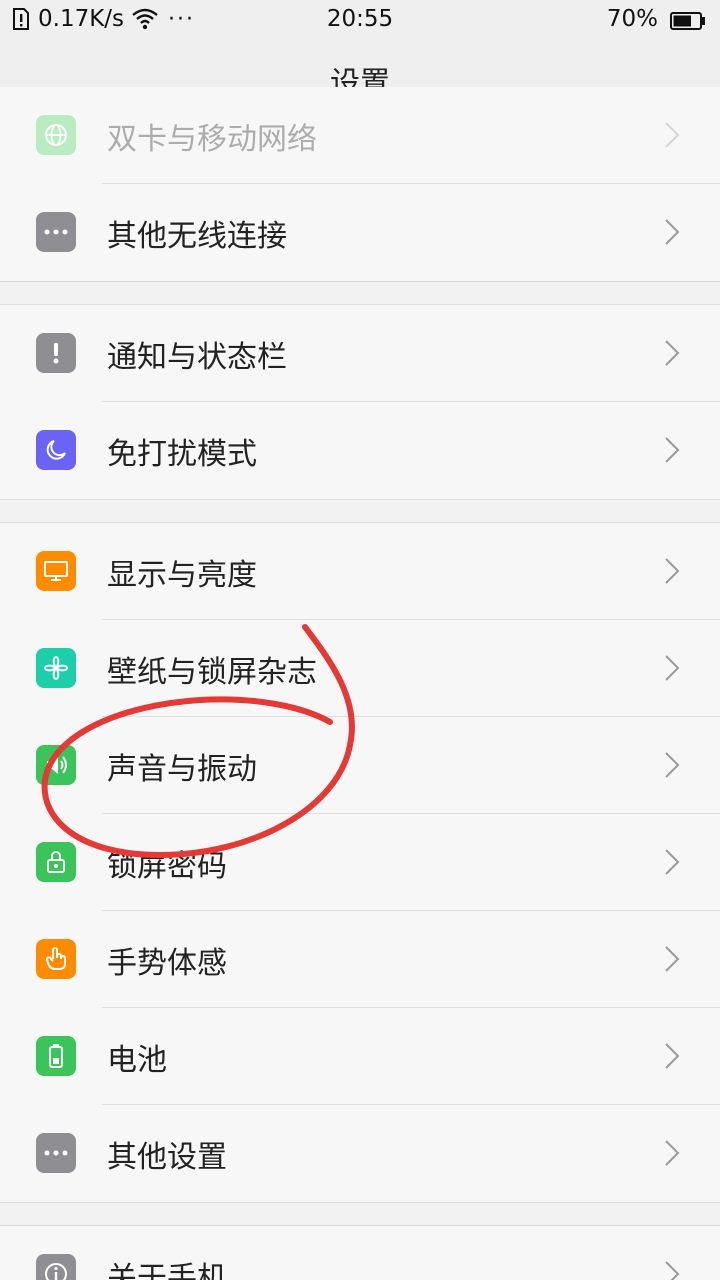  I want to click on settings-item-label: 显示与亮度, so click(182, 575).